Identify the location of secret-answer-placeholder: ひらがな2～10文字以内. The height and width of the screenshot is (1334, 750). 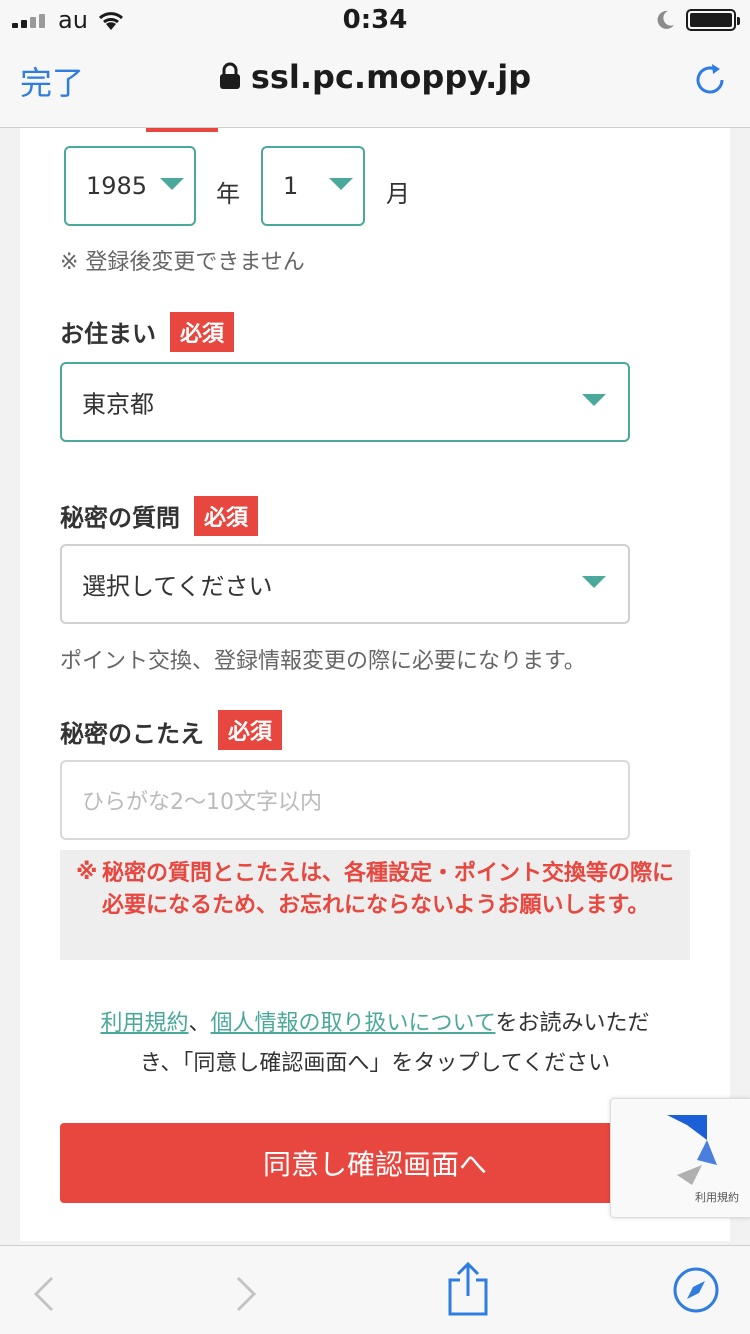
(202, 802).